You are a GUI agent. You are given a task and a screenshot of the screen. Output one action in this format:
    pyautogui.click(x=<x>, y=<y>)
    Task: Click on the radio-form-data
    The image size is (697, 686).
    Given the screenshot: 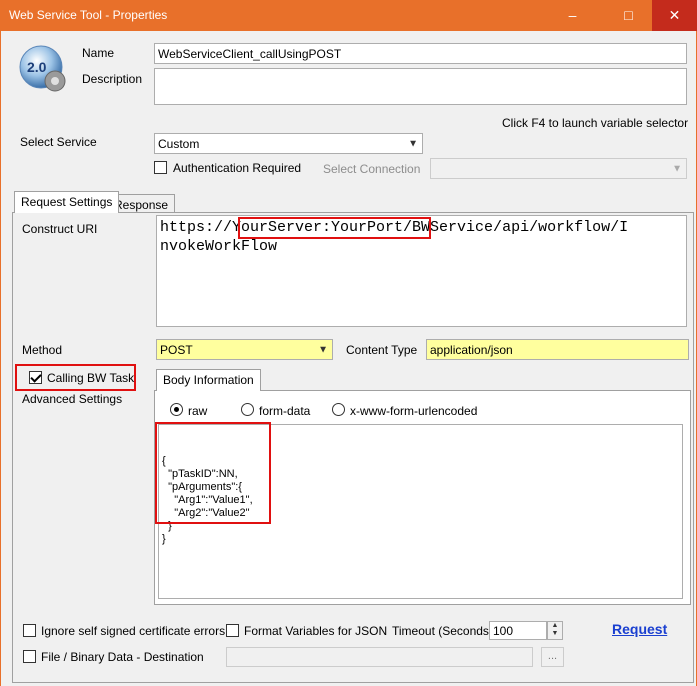 What is the action you would take?
    pyautogui.click(x=247, y=409)
    